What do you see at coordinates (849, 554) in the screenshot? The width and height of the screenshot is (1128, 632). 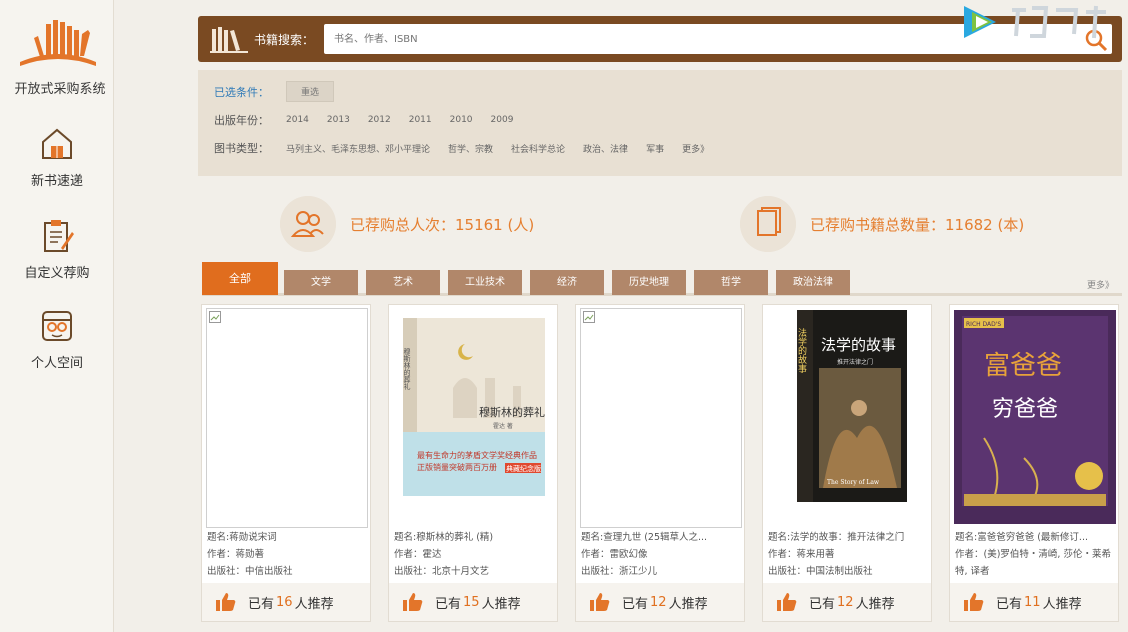 I see `book-meta: 题名:法学的故事：推开法律之门 作者：蒋来用著 出版社：中国法制出版社` at bounding box center [849, 554].